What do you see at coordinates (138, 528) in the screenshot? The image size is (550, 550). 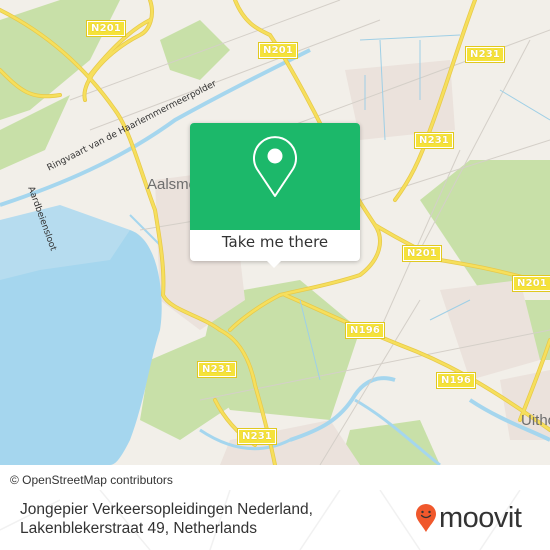 I see `address-line-2: Lakenblekerstraat 49, Netherlands` at bounding box center [138, 528].